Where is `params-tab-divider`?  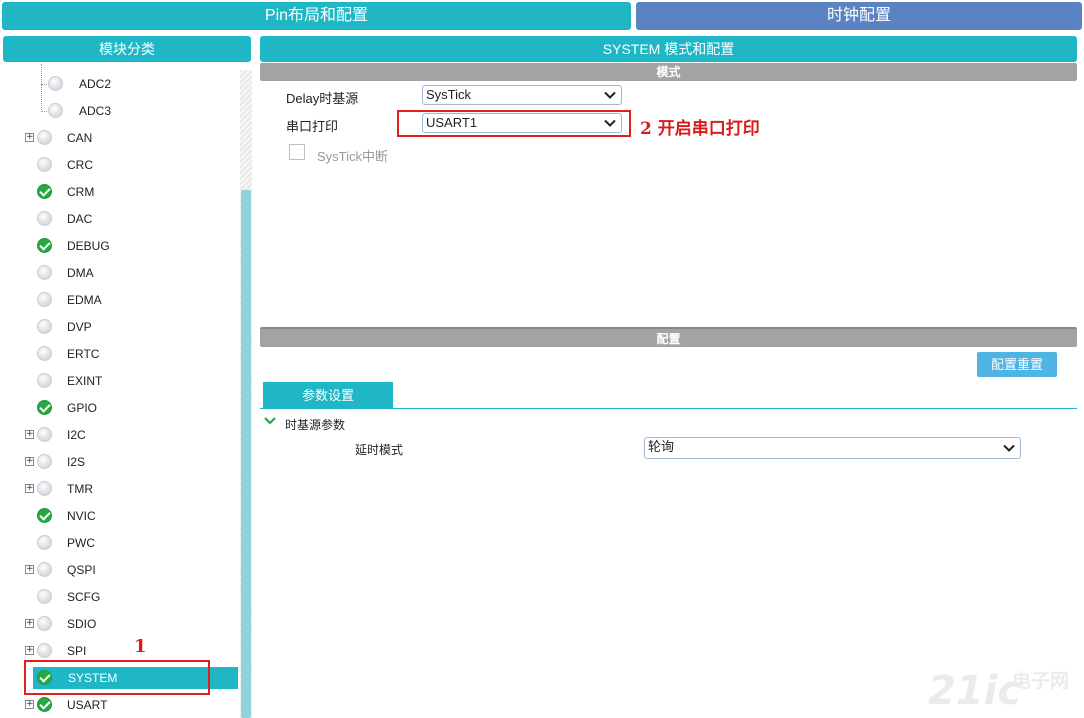
params-tab-divider is located at coordinates (668, 408).